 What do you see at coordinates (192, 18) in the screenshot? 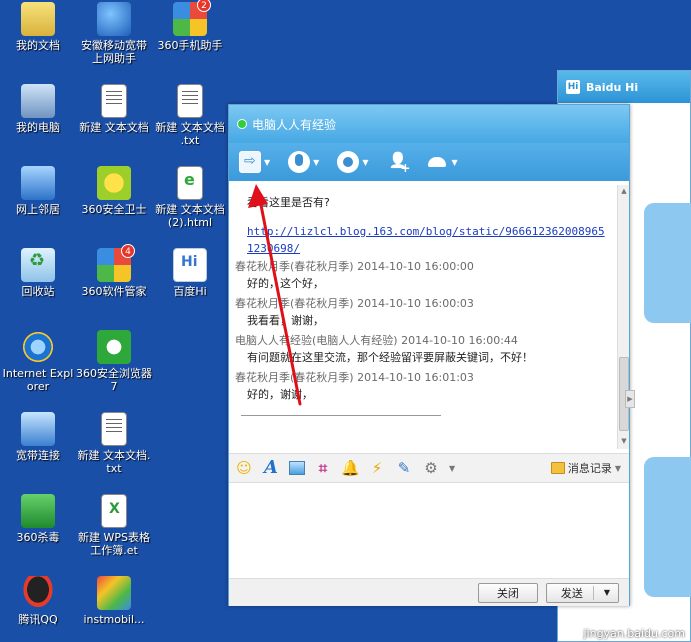
I see `360-mobile-icon: 2` at bounding box center [192, 18].